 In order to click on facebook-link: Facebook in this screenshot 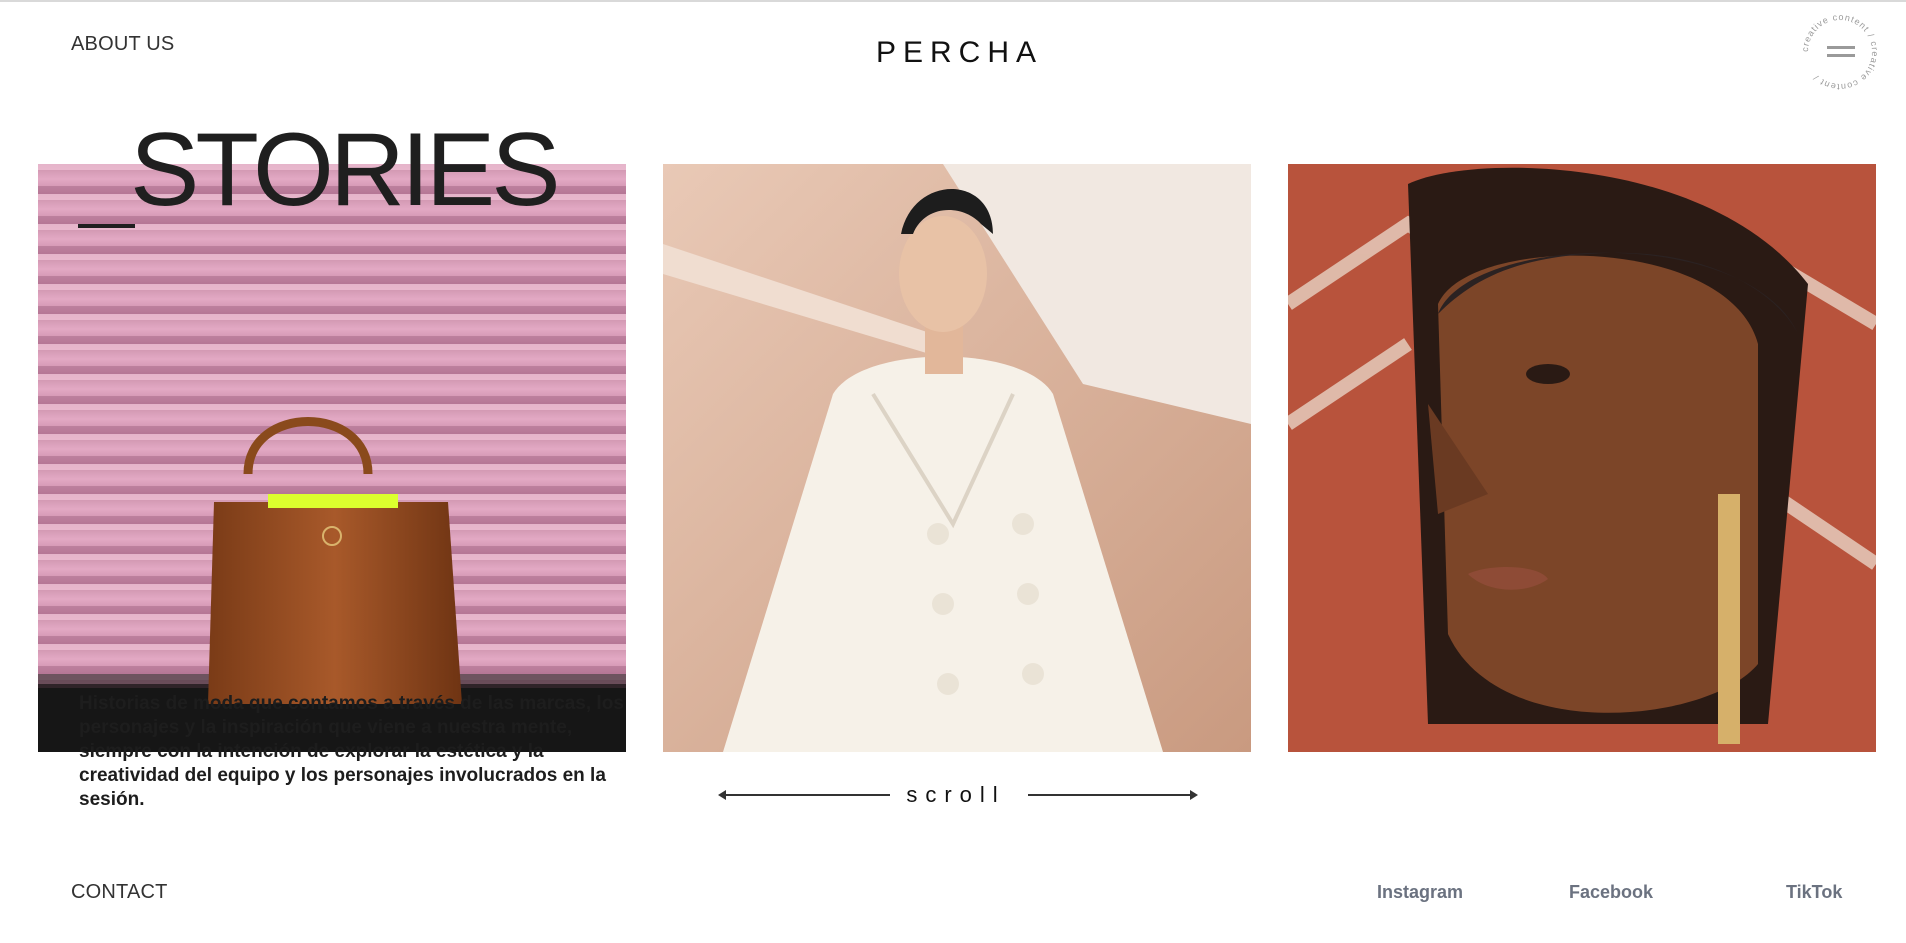, I will do `click(1611, 892)`.